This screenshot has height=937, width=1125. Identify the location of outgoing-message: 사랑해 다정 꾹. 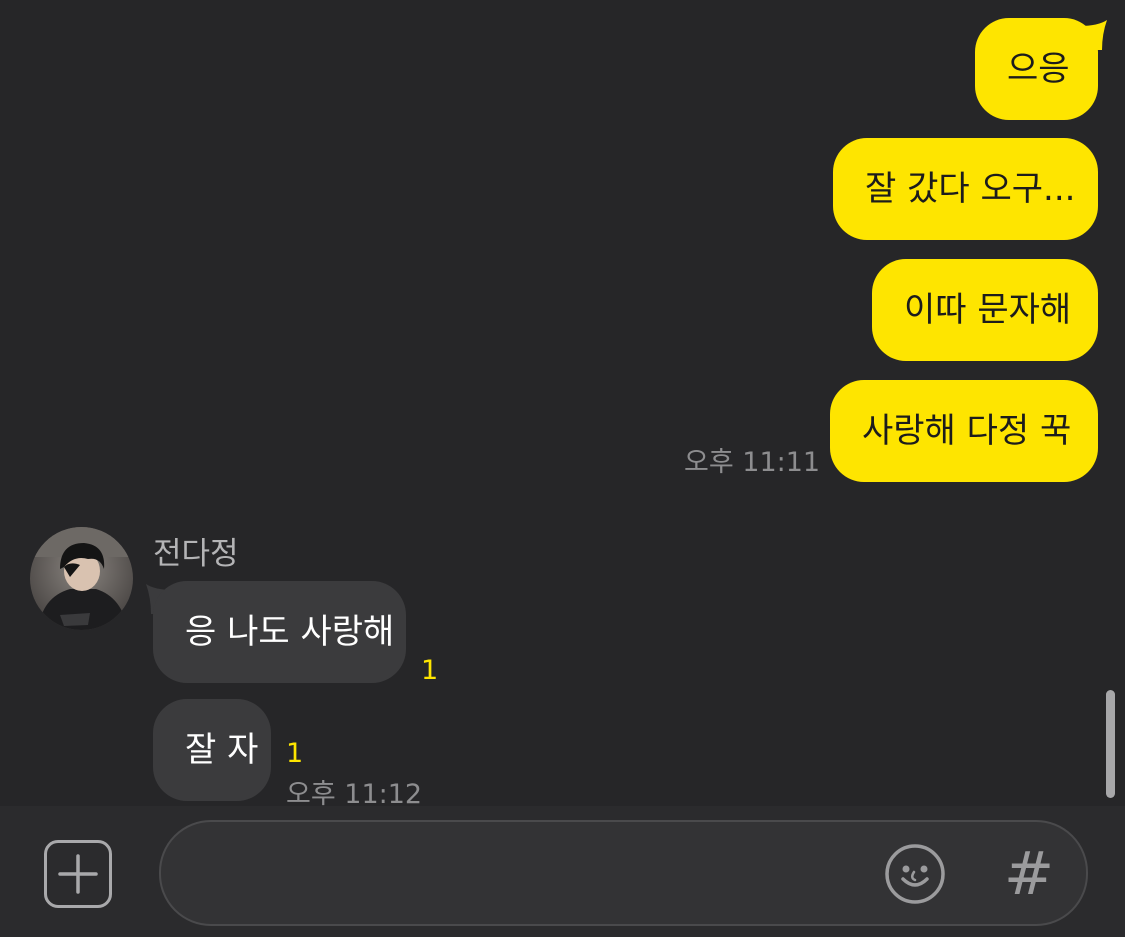
(964, 431).